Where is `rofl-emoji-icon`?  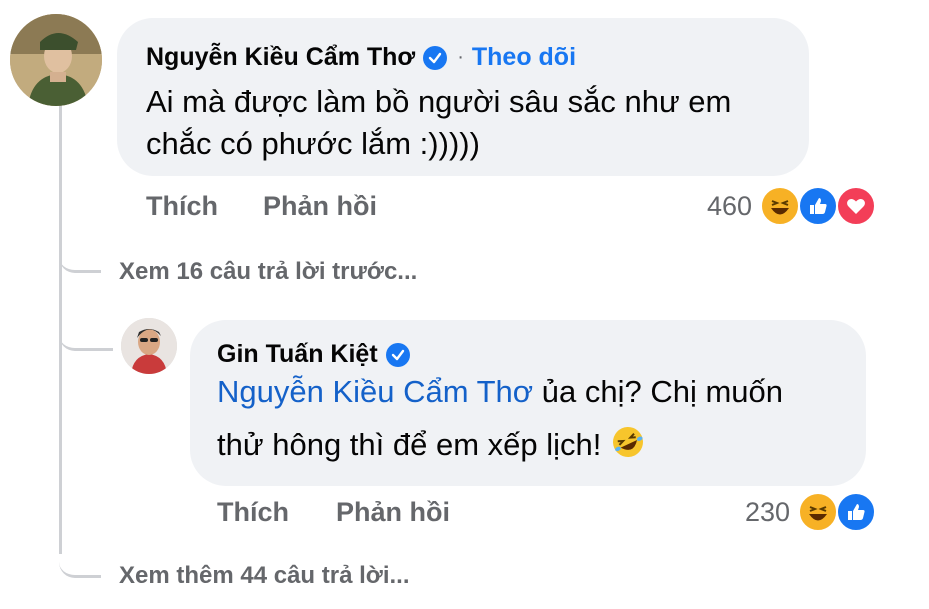 rofl-emoji-icon is located at coordinates (628, 442).